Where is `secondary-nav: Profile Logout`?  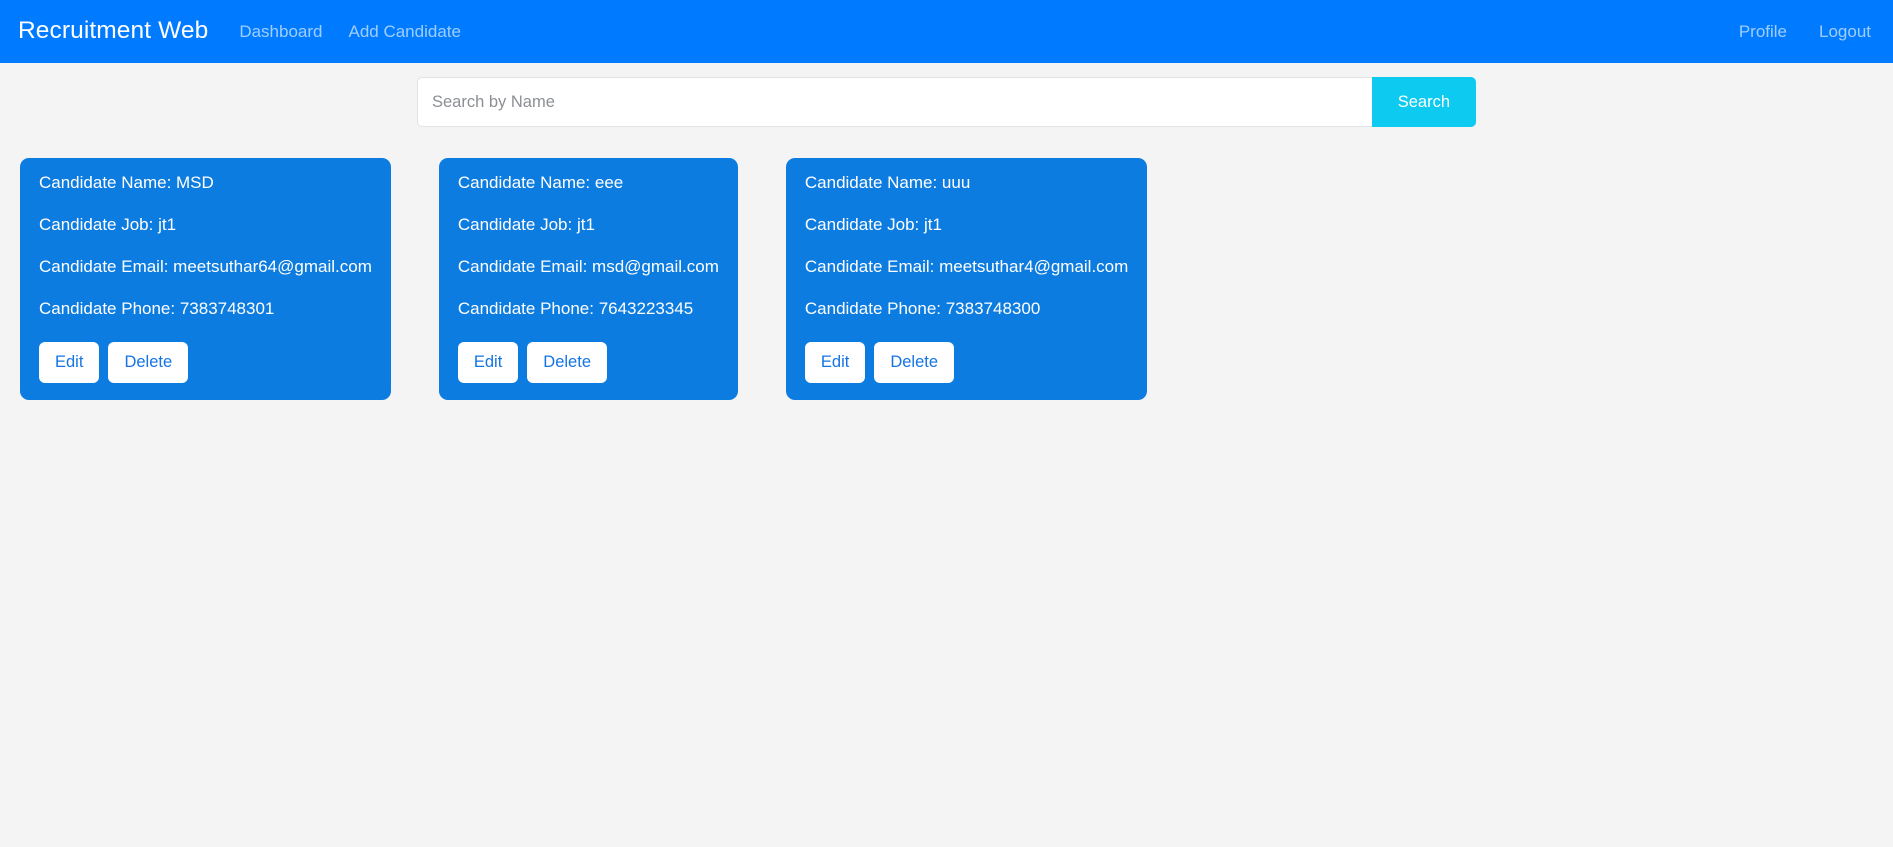 secondary-nav: Profile Logout is located at coordinates (1805, 31).